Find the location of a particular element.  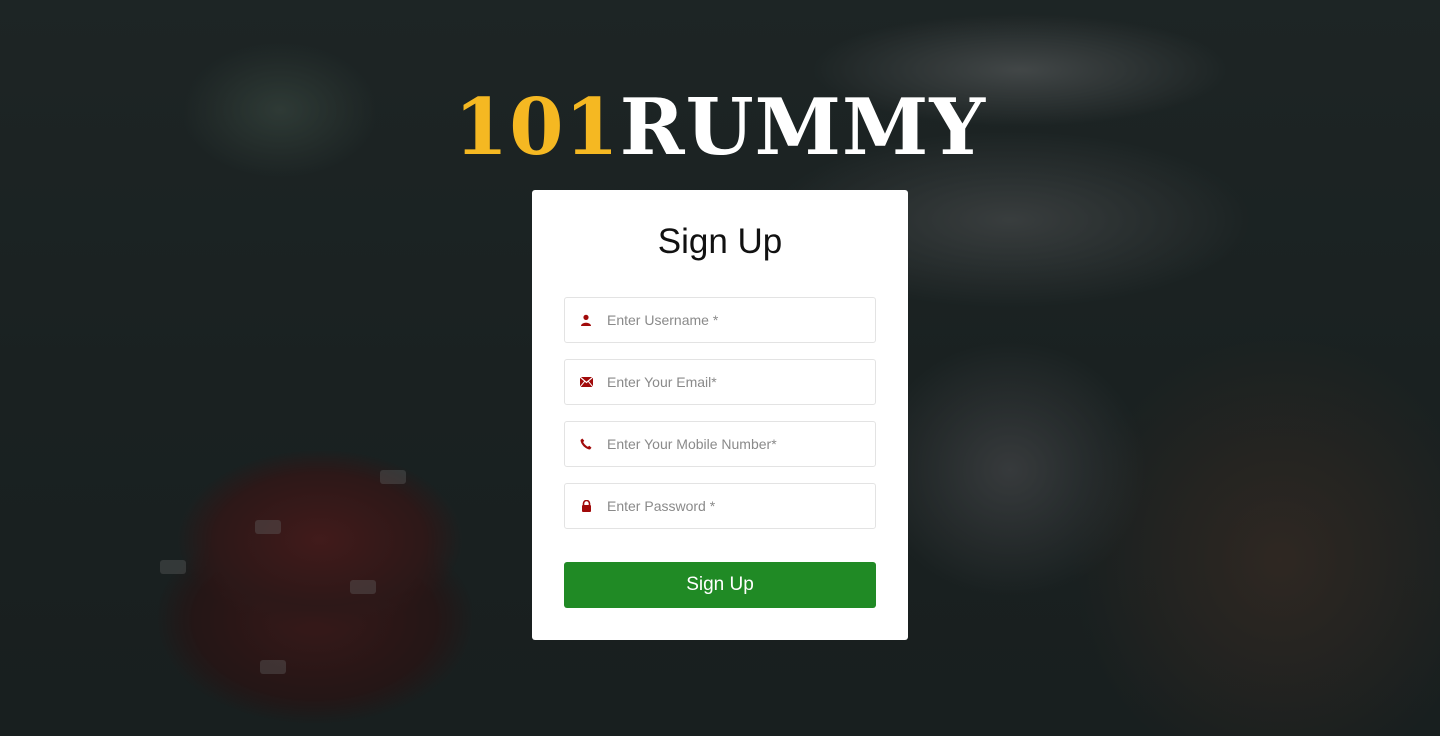

username-field is located at coordinates (720, 320).